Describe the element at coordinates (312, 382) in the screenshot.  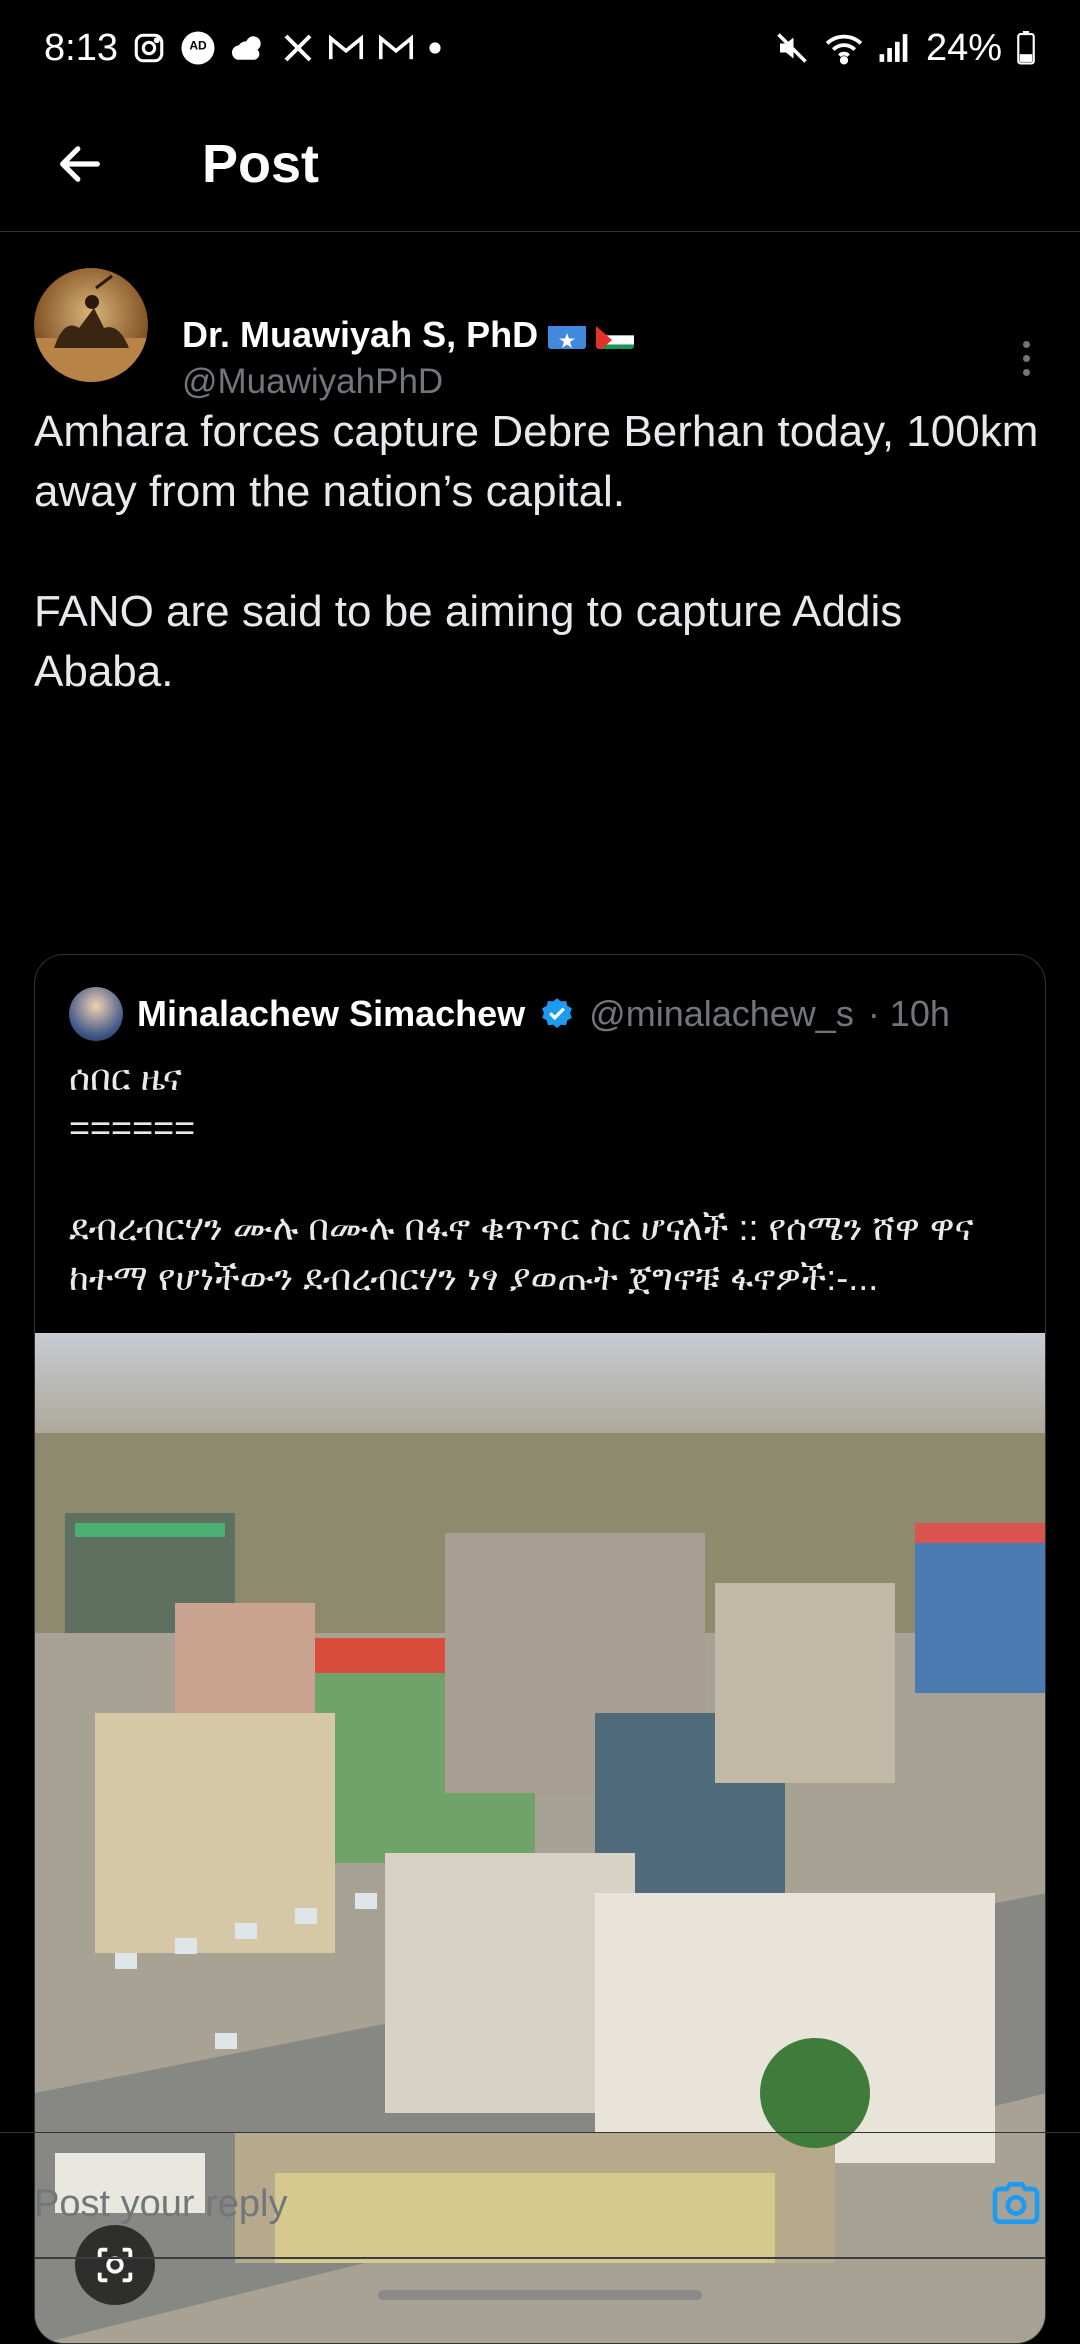
I see `author-handle: @MuawiyahPhD` at that location.